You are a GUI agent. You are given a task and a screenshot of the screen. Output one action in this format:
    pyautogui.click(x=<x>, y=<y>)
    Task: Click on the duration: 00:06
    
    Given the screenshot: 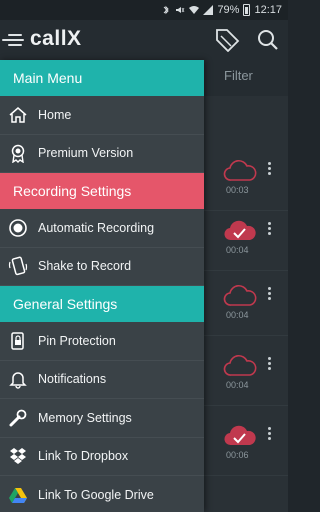 What is the action you would take?
    pyautogui.click(x=237, y=455)
    